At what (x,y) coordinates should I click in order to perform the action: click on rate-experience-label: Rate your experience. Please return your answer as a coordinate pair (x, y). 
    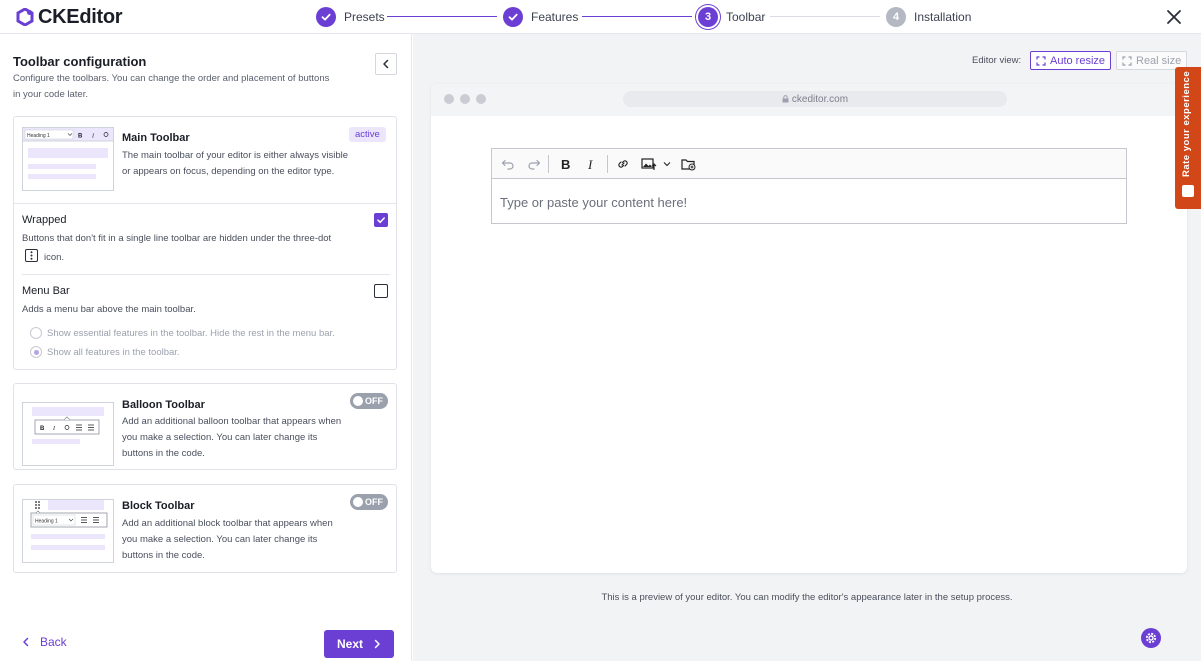
    Looking at the image, I should click on (1186, 123).